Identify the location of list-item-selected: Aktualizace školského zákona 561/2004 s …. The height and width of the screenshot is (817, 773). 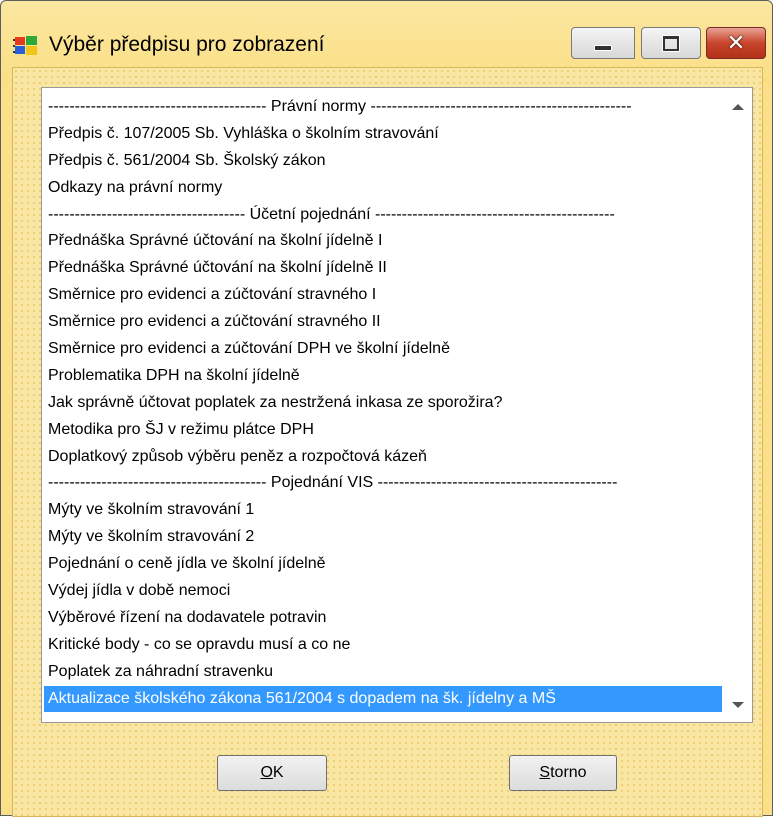
(383, 699).